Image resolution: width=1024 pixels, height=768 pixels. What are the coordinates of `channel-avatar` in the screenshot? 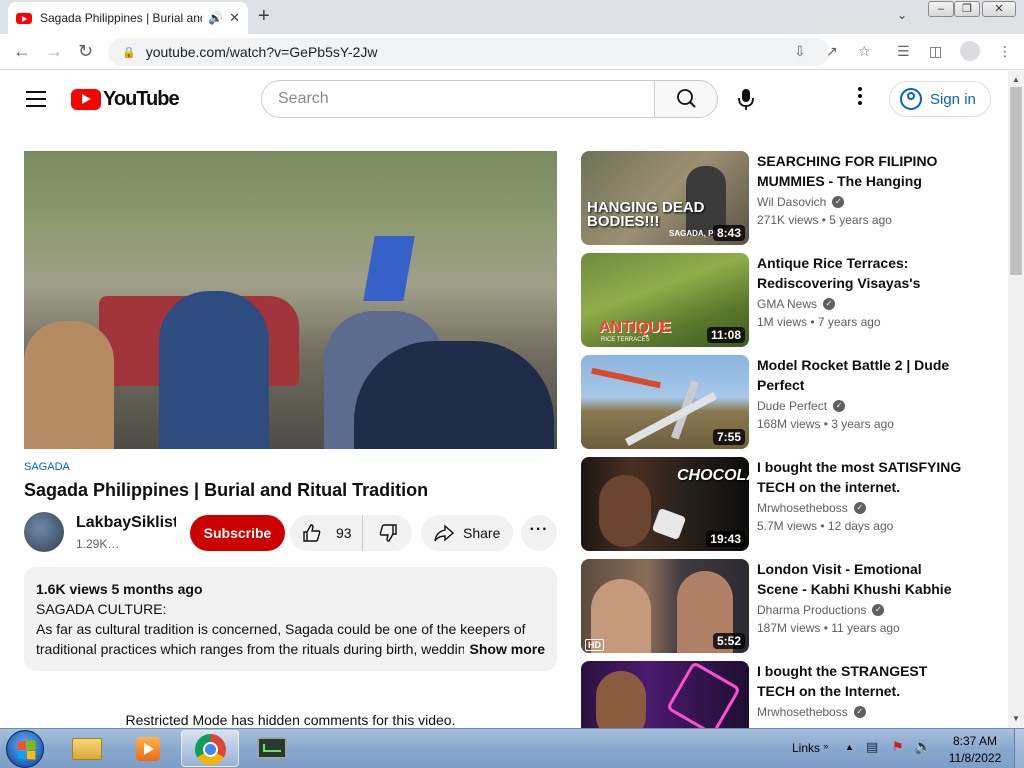 It's located at (44, 532).